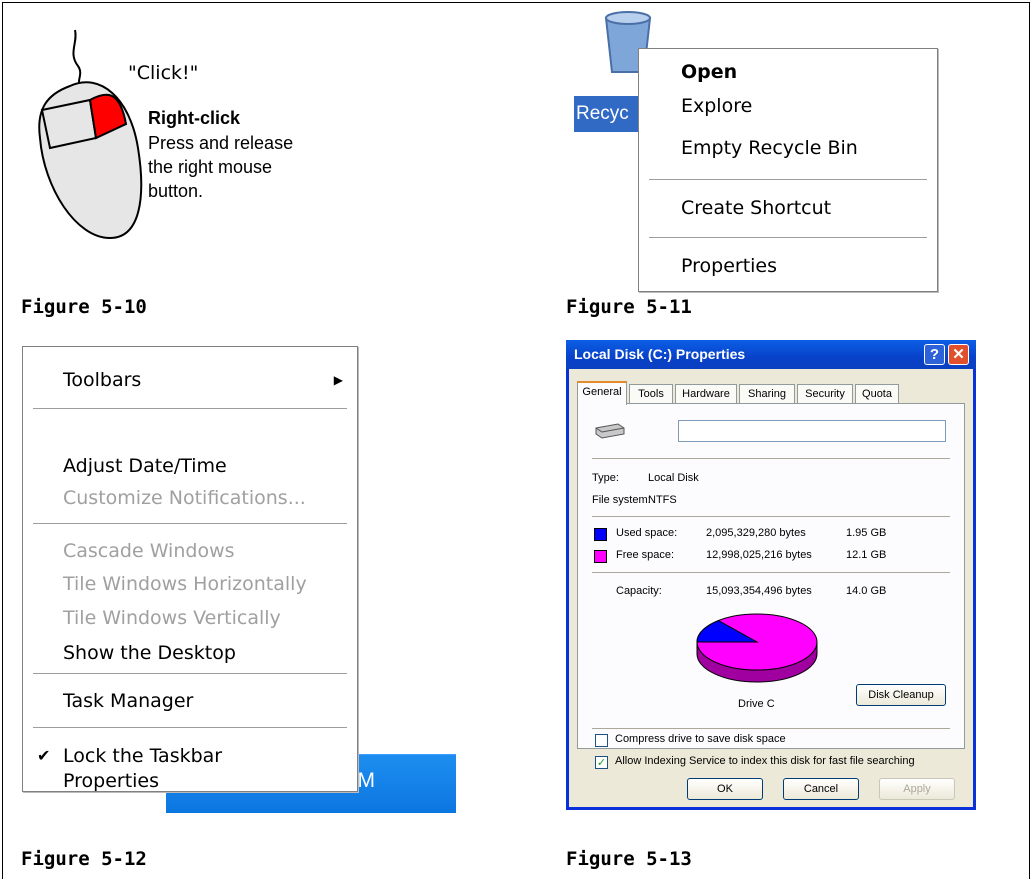 The image size is (1032, 882). I want to click on apply-button: Apply, so click(917, 789).